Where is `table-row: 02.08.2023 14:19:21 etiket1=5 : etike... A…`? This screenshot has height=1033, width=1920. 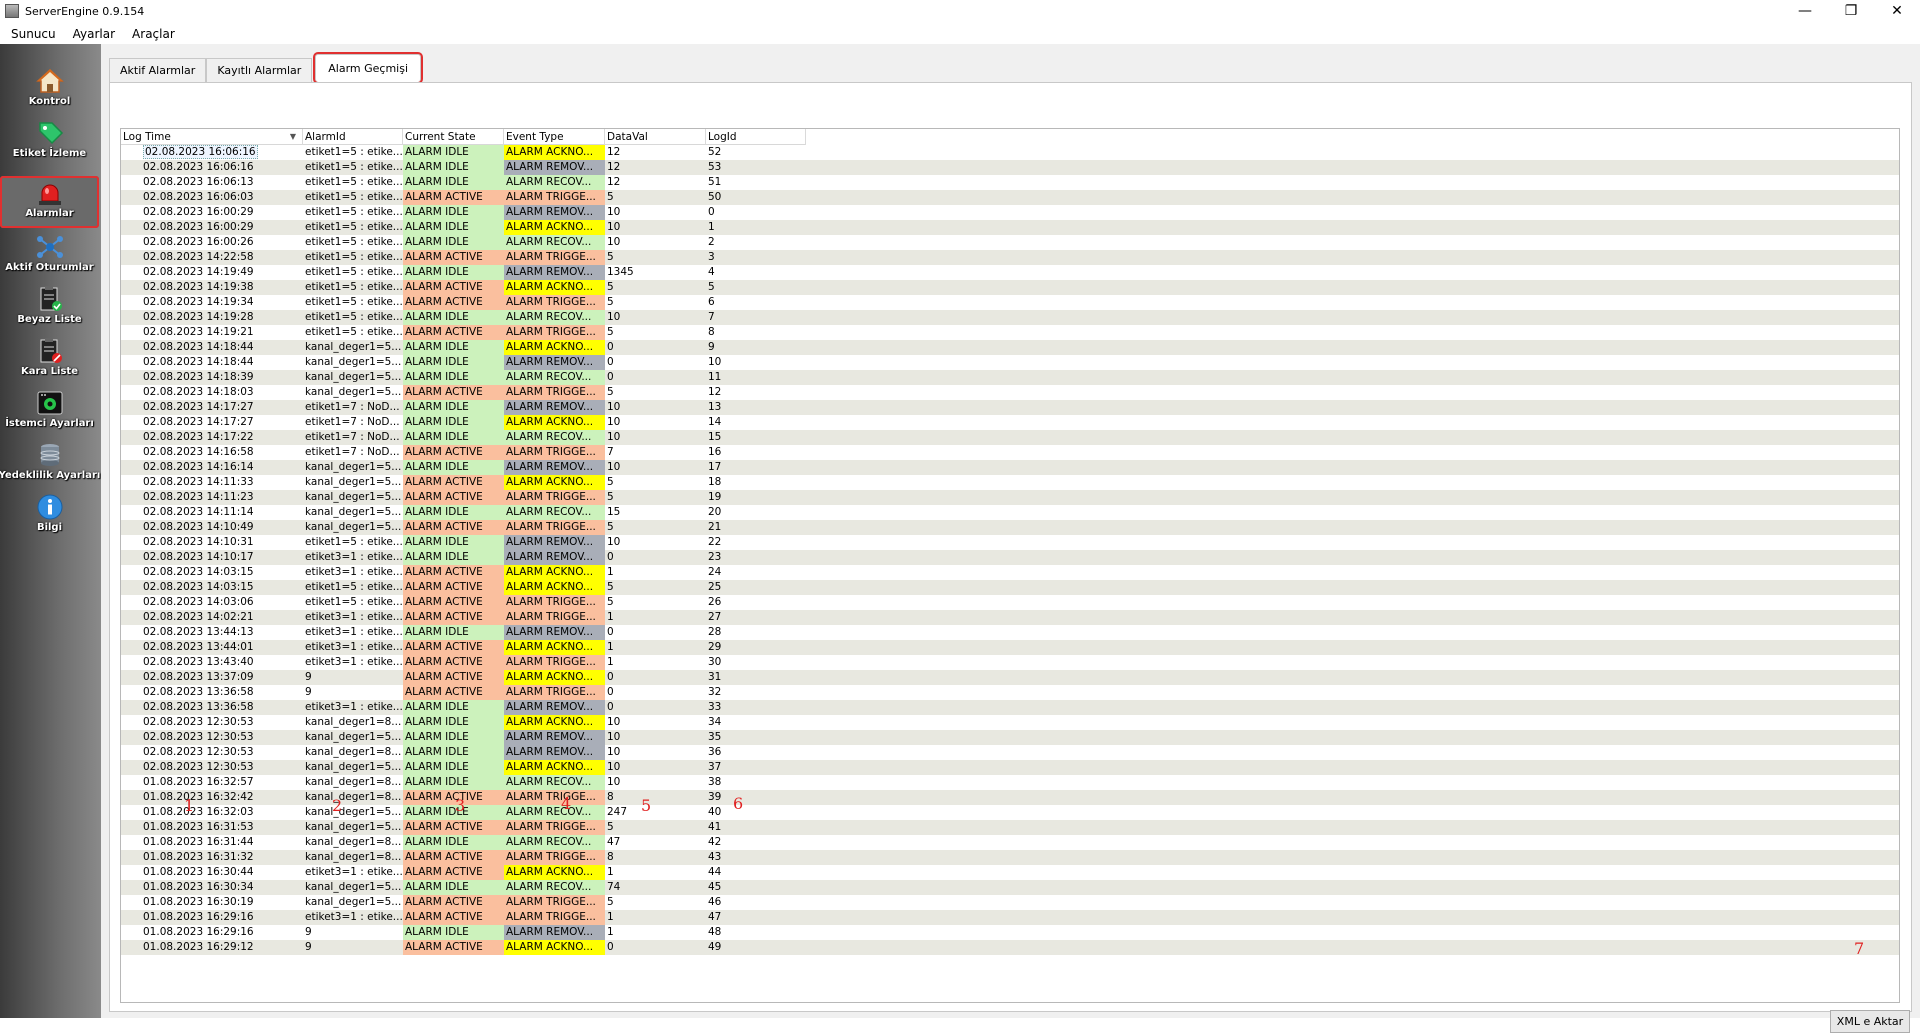
table-row: 02.08.2023 14:19:21 etiket1=5 : etike... A… is located at coordinates (1010, 332).